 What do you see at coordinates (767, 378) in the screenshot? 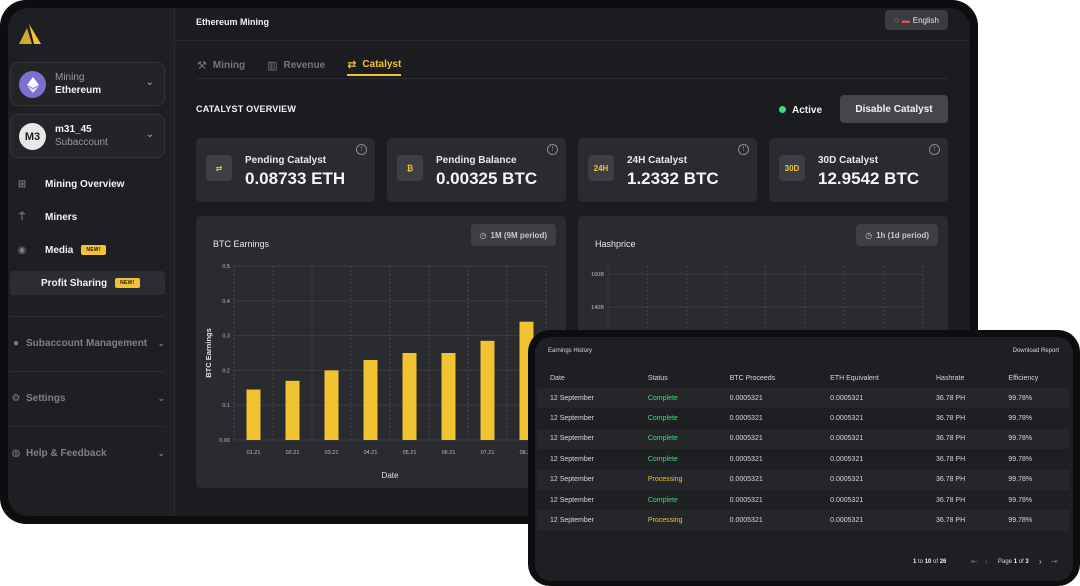
I see `column-header: BTC Proceeds` at bounding box center [767, 378].